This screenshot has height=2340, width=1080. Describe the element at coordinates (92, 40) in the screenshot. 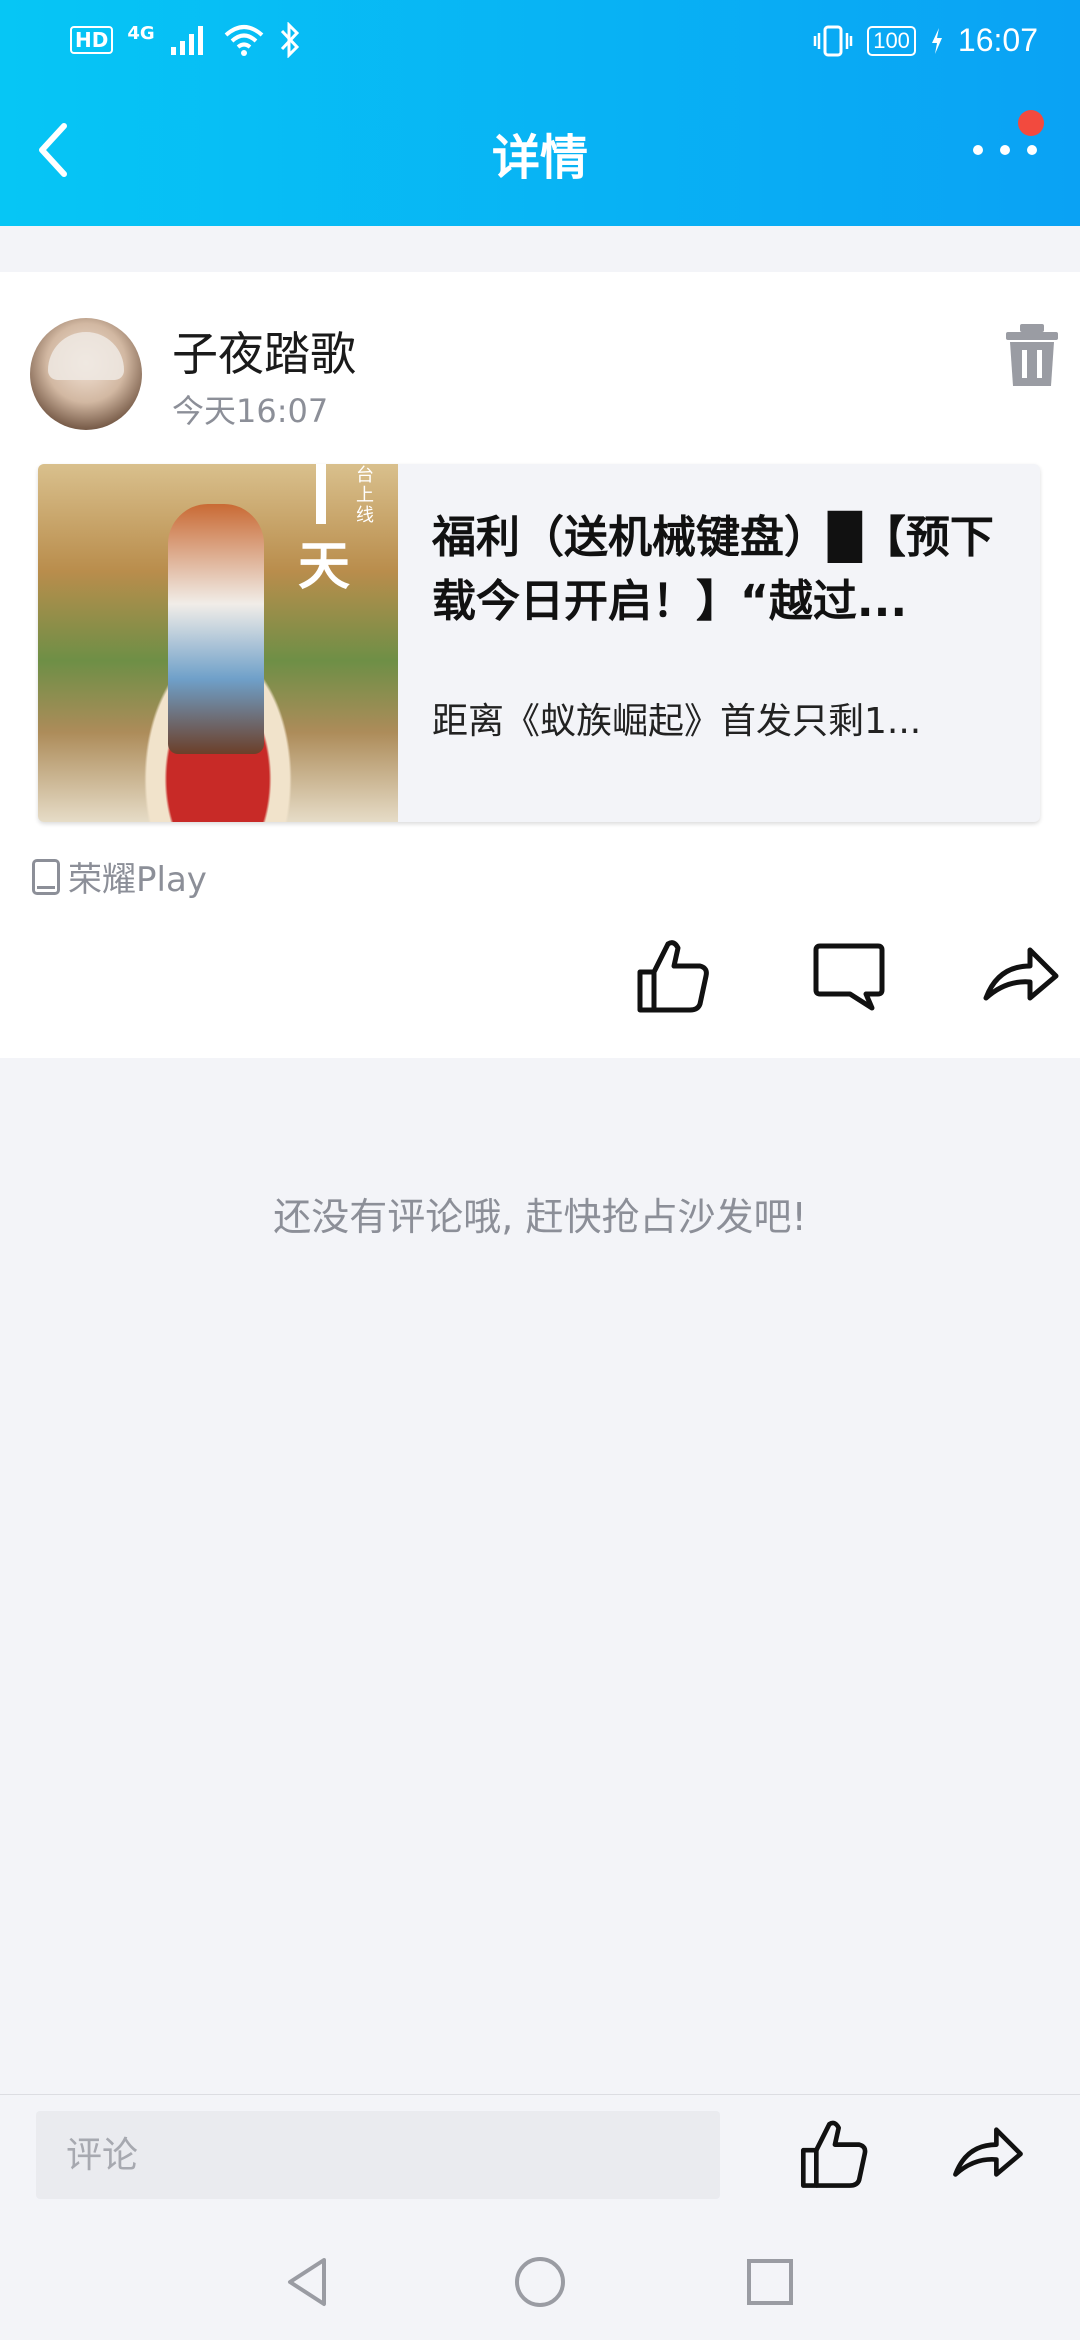

I see `hd-badge: HD` at that location.